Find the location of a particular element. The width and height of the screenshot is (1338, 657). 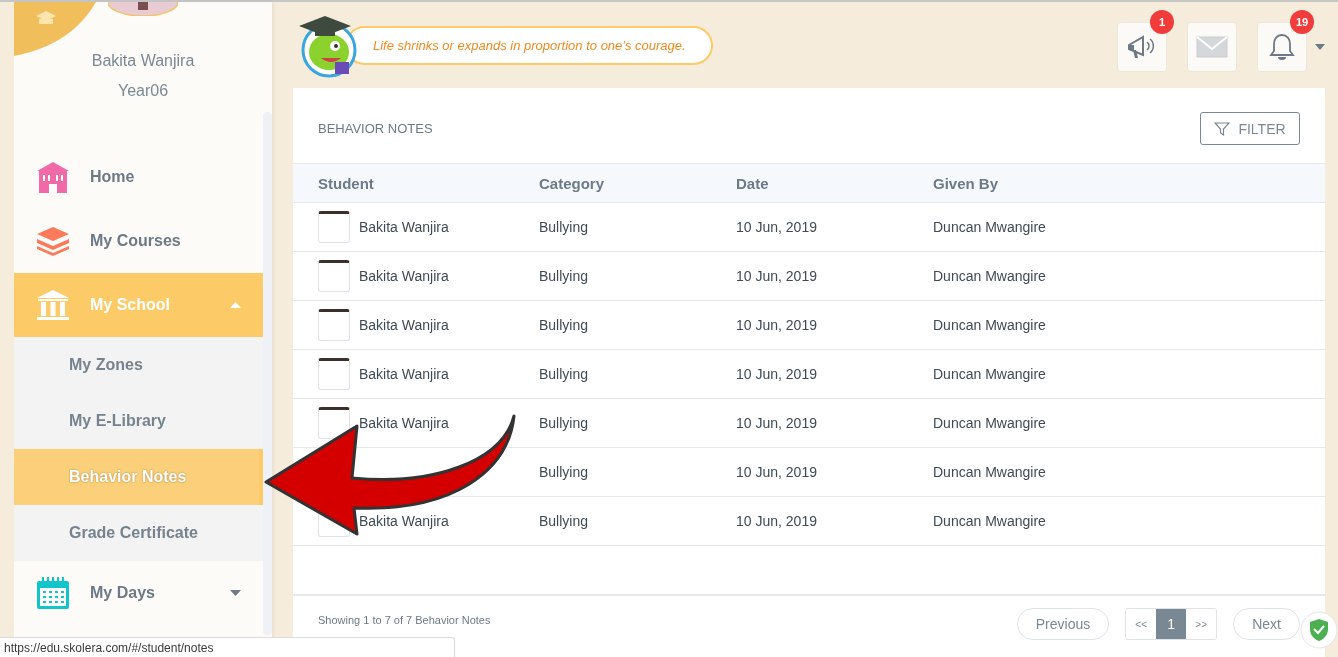

submenu-item: My Zones is located at coordinates (138, 365).